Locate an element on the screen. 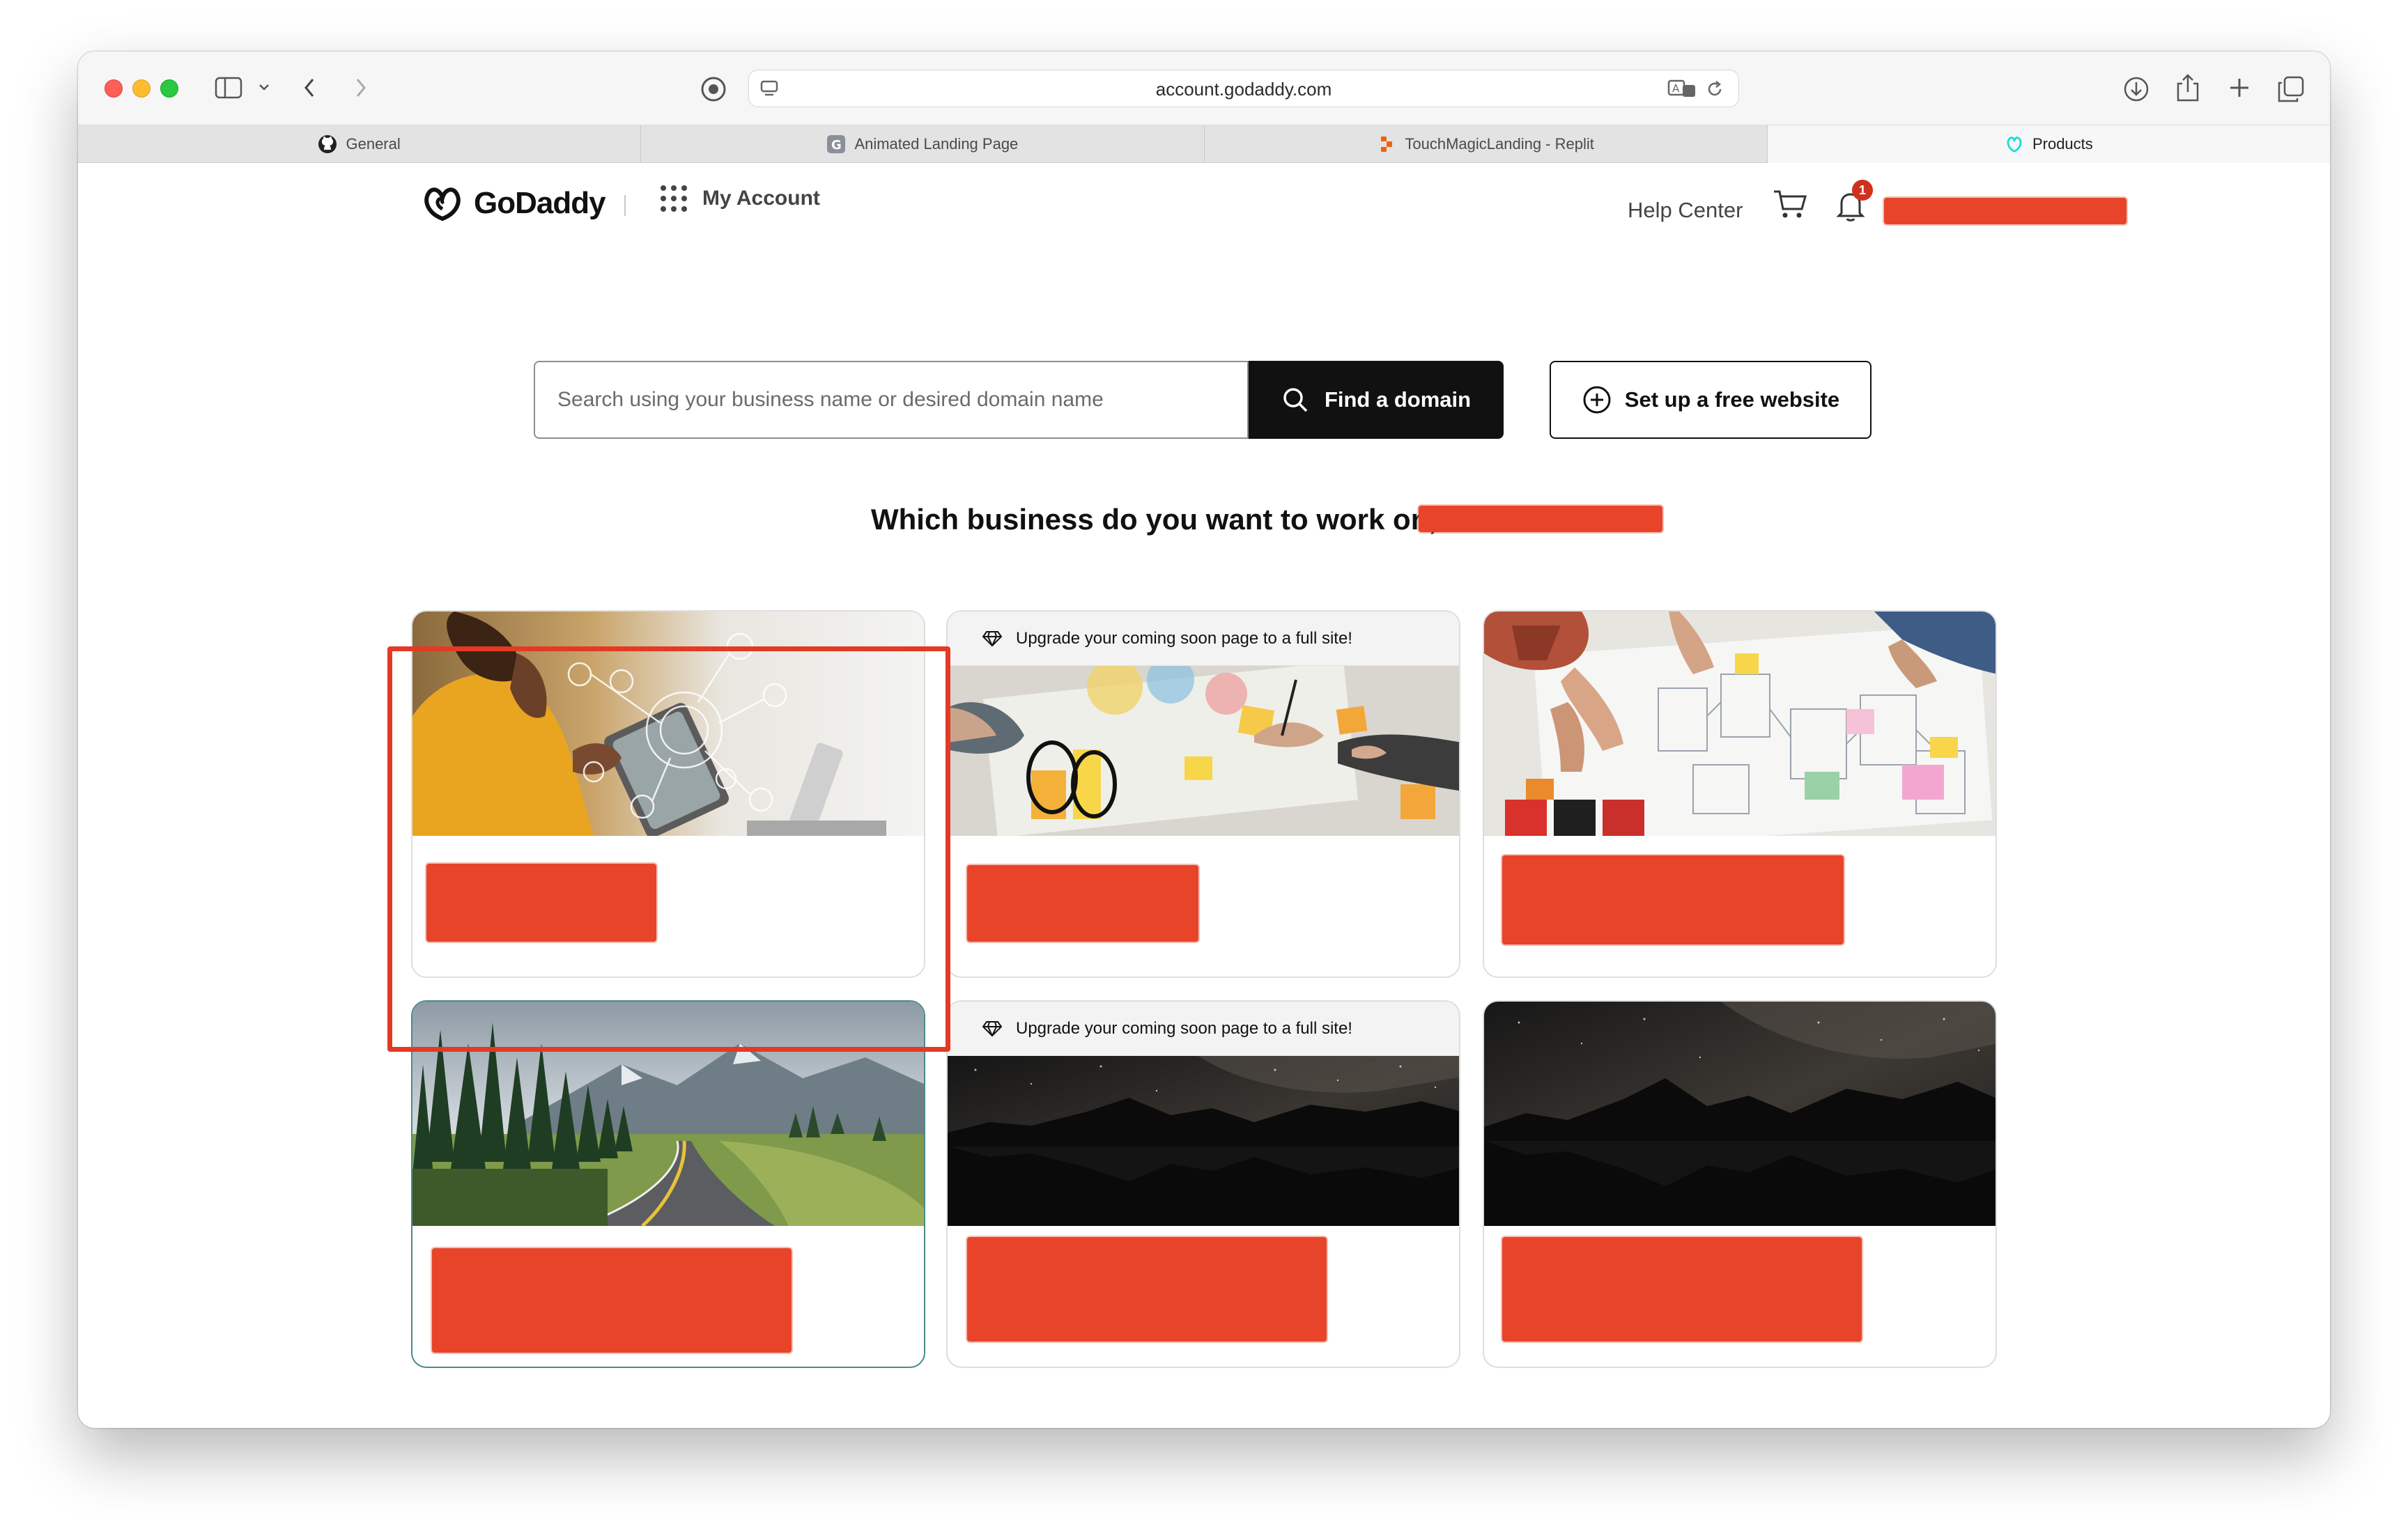 The height and width of the screenshot is (1531, 2408). redacted-user-name is located at coordinates (1541, 519).